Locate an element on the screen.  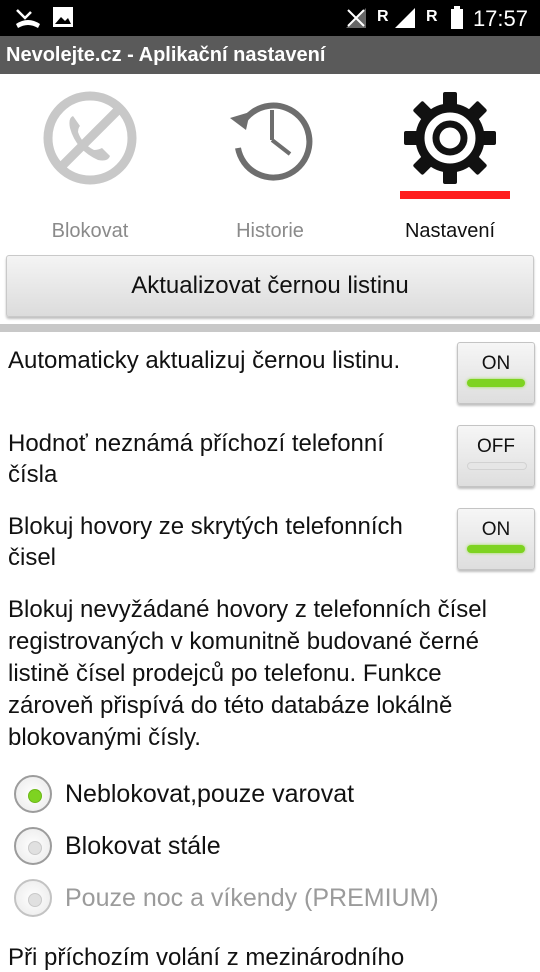
gear-icon is located at coordinates (450, 138).